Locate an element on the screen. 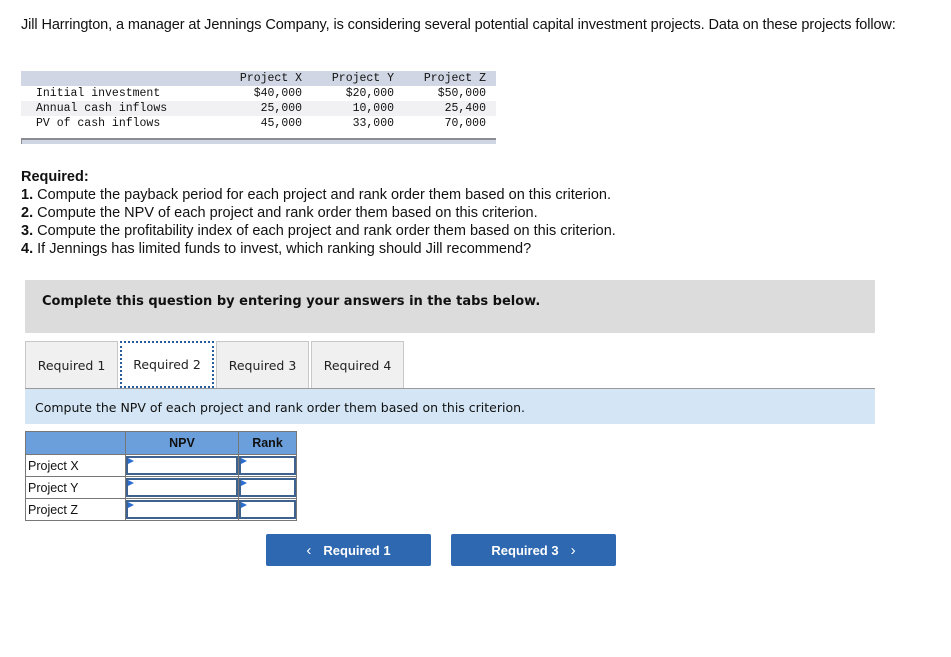  row-label: Project Z is located at coordinates (75, 509).